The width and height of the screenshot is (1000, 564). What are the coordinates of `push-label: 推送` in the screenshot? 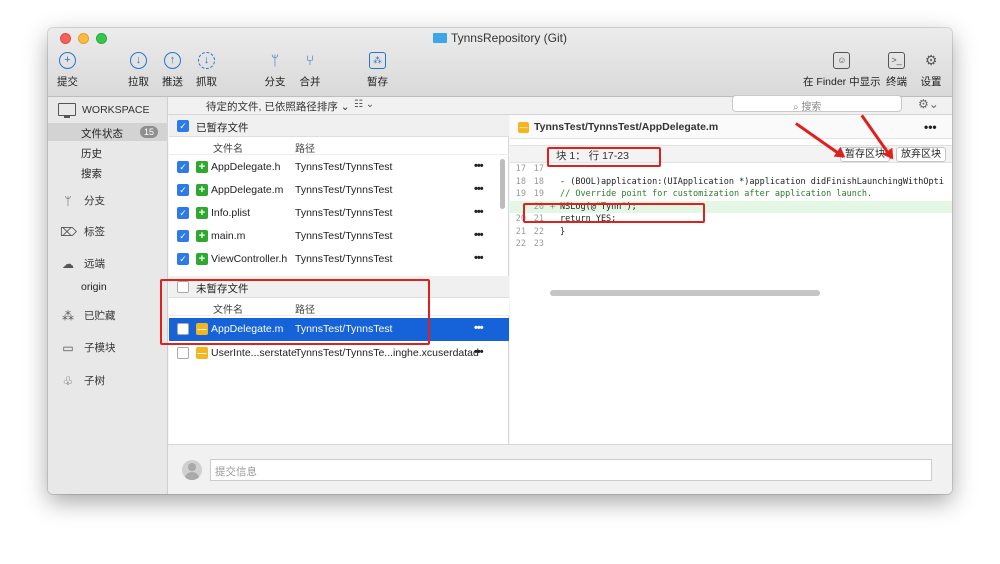 It's located at (172, 82).